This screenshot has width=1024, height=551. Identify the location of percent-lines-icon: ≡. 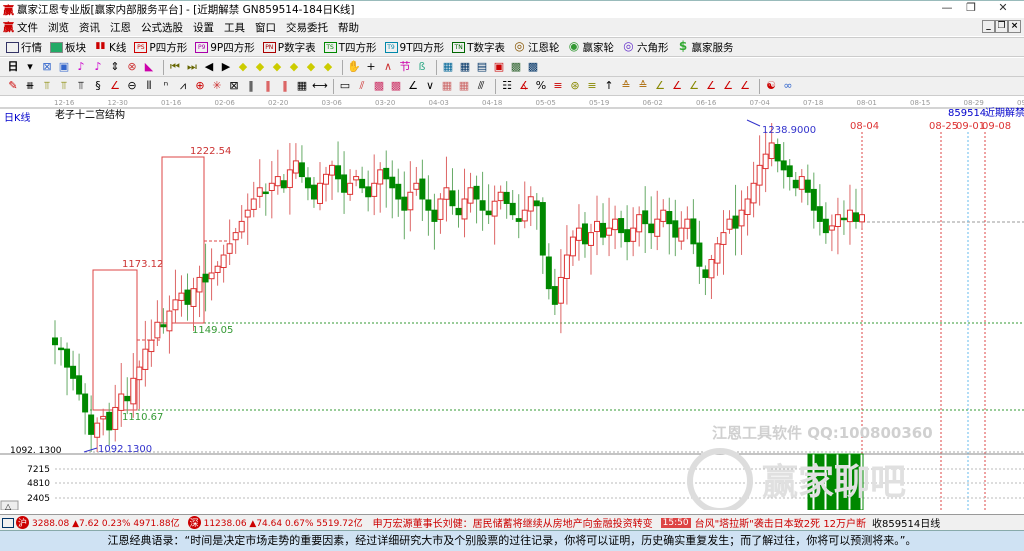
(558, 86).